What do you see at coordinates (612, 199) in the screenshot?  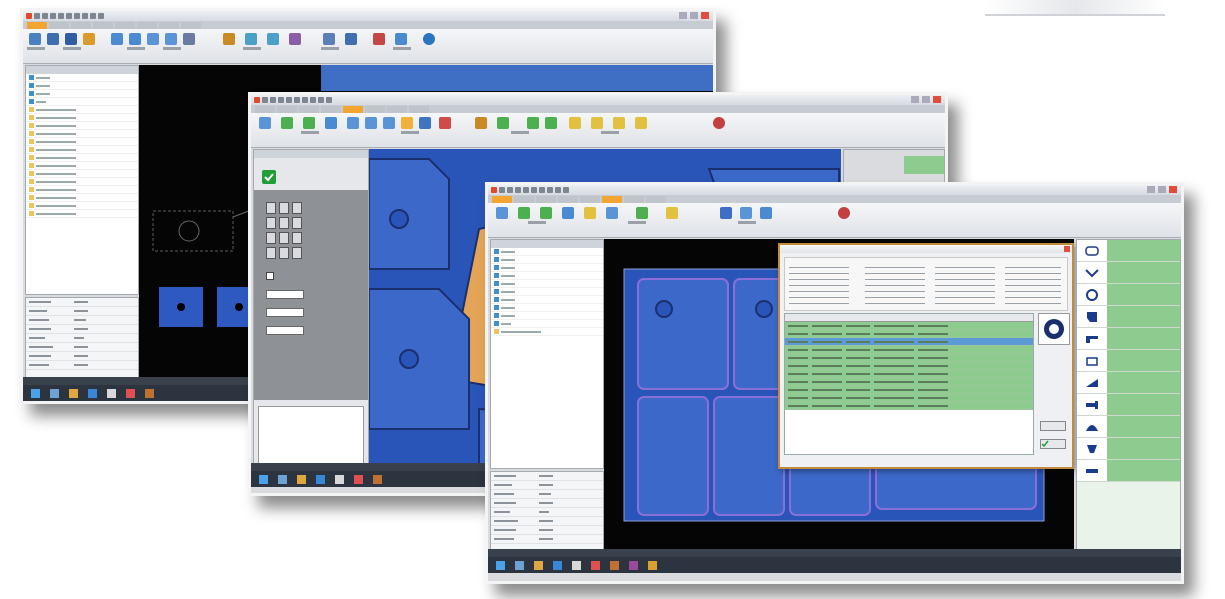 I see `tab-active` at bounding box center [612, 199].